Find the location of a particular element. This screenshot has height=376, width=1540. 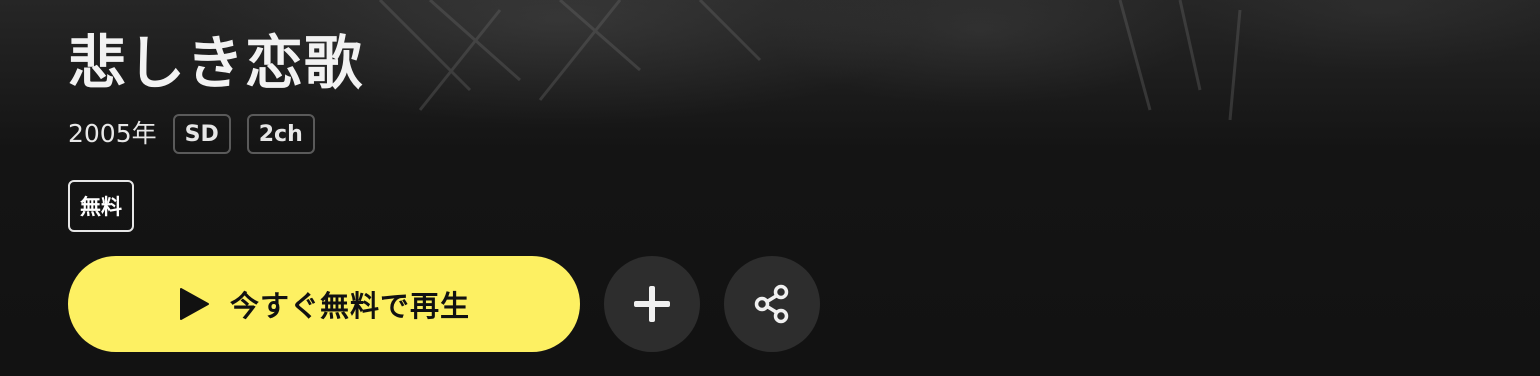

play-button: 今すぐ無料で再生 is located at coordinates (324, 304).